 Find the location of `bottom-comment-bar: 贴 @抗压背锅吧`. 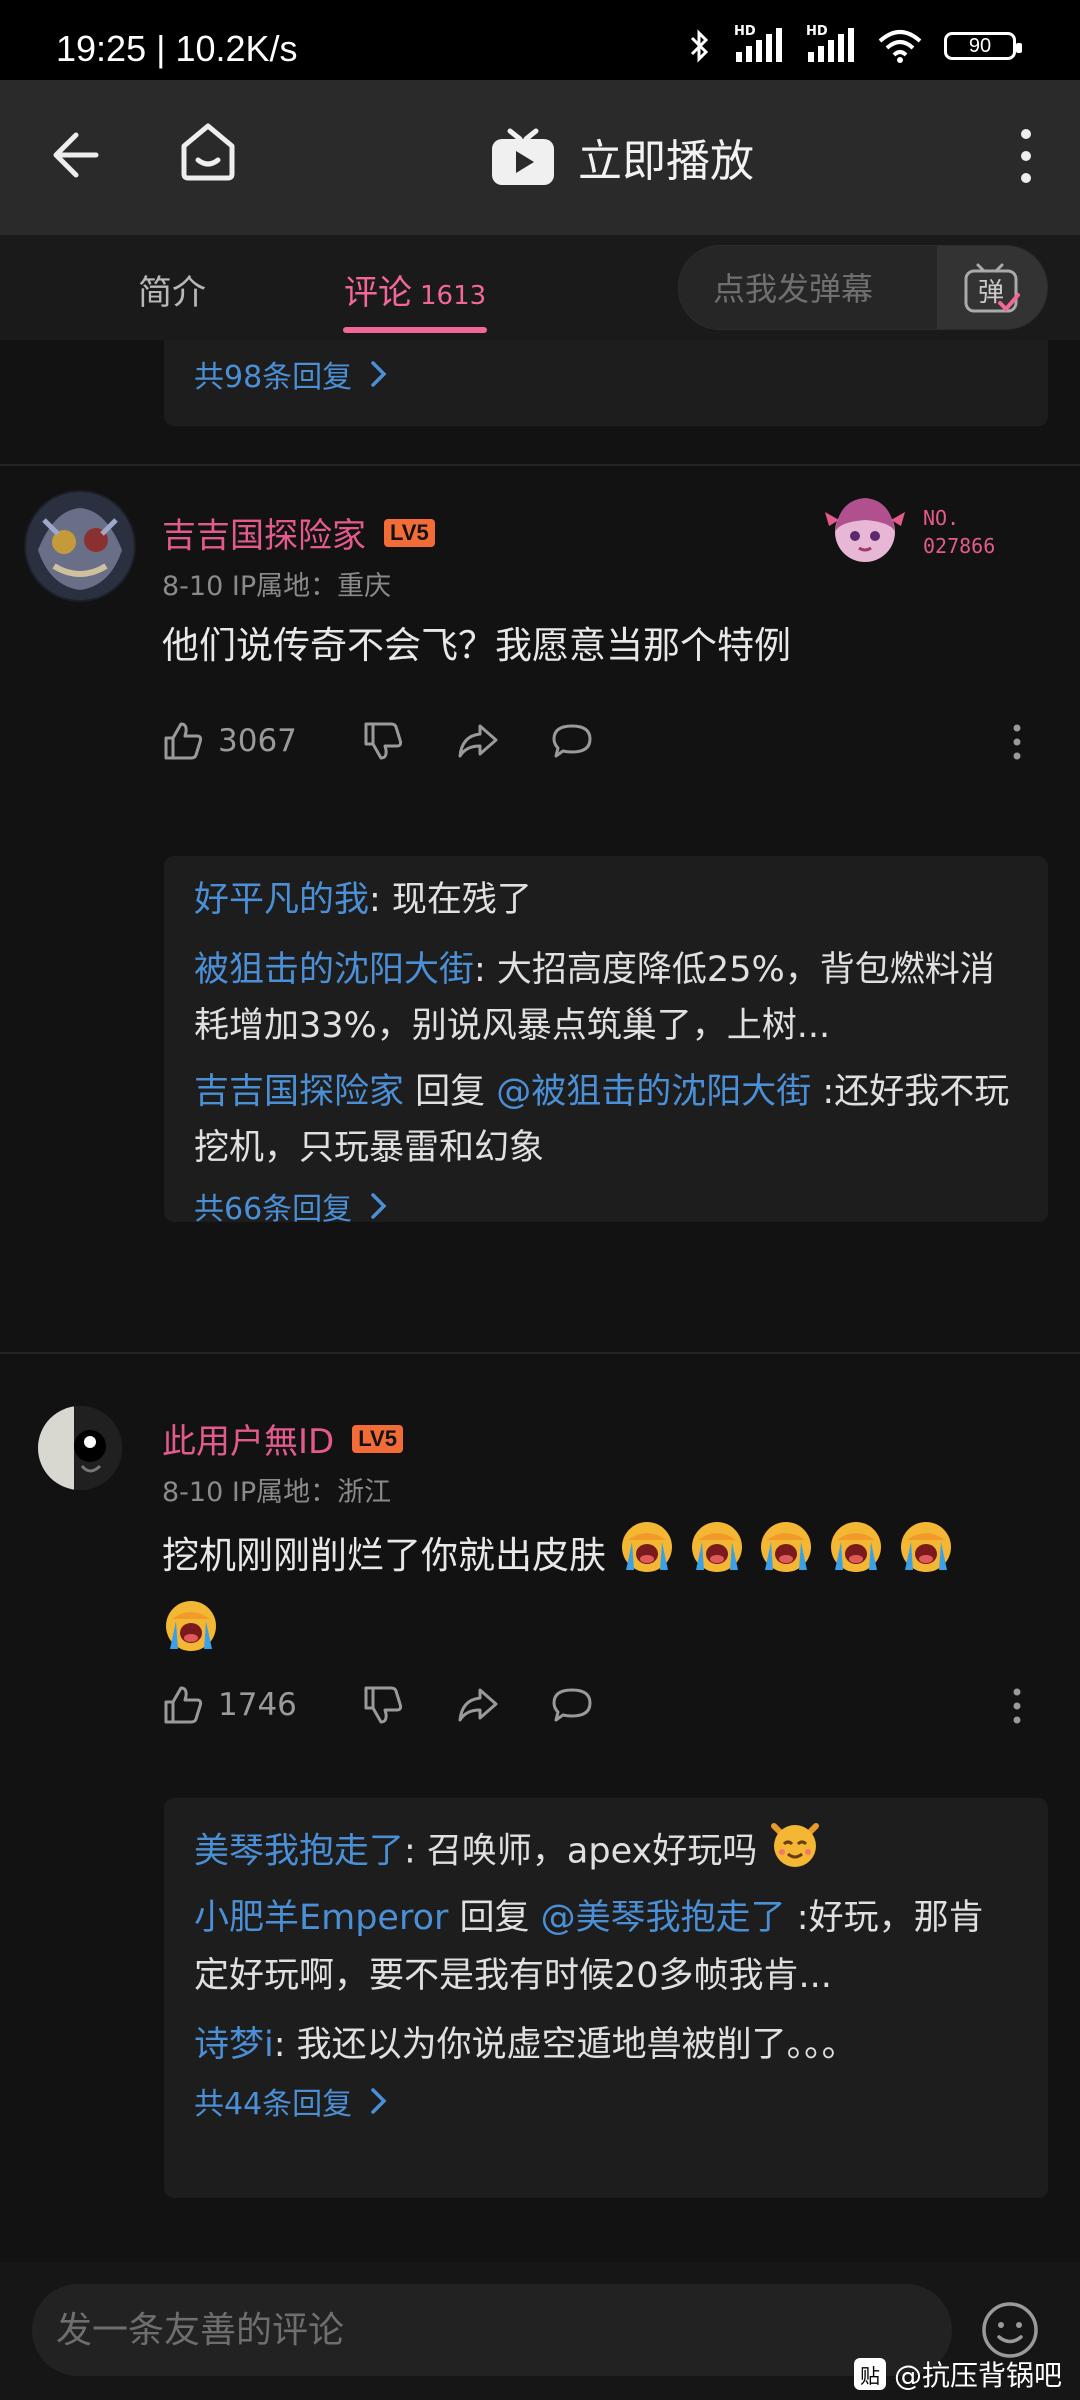

bottom-comment-bar: 贴 @抗压背锅吧 is located at coordinates (540, 2331).